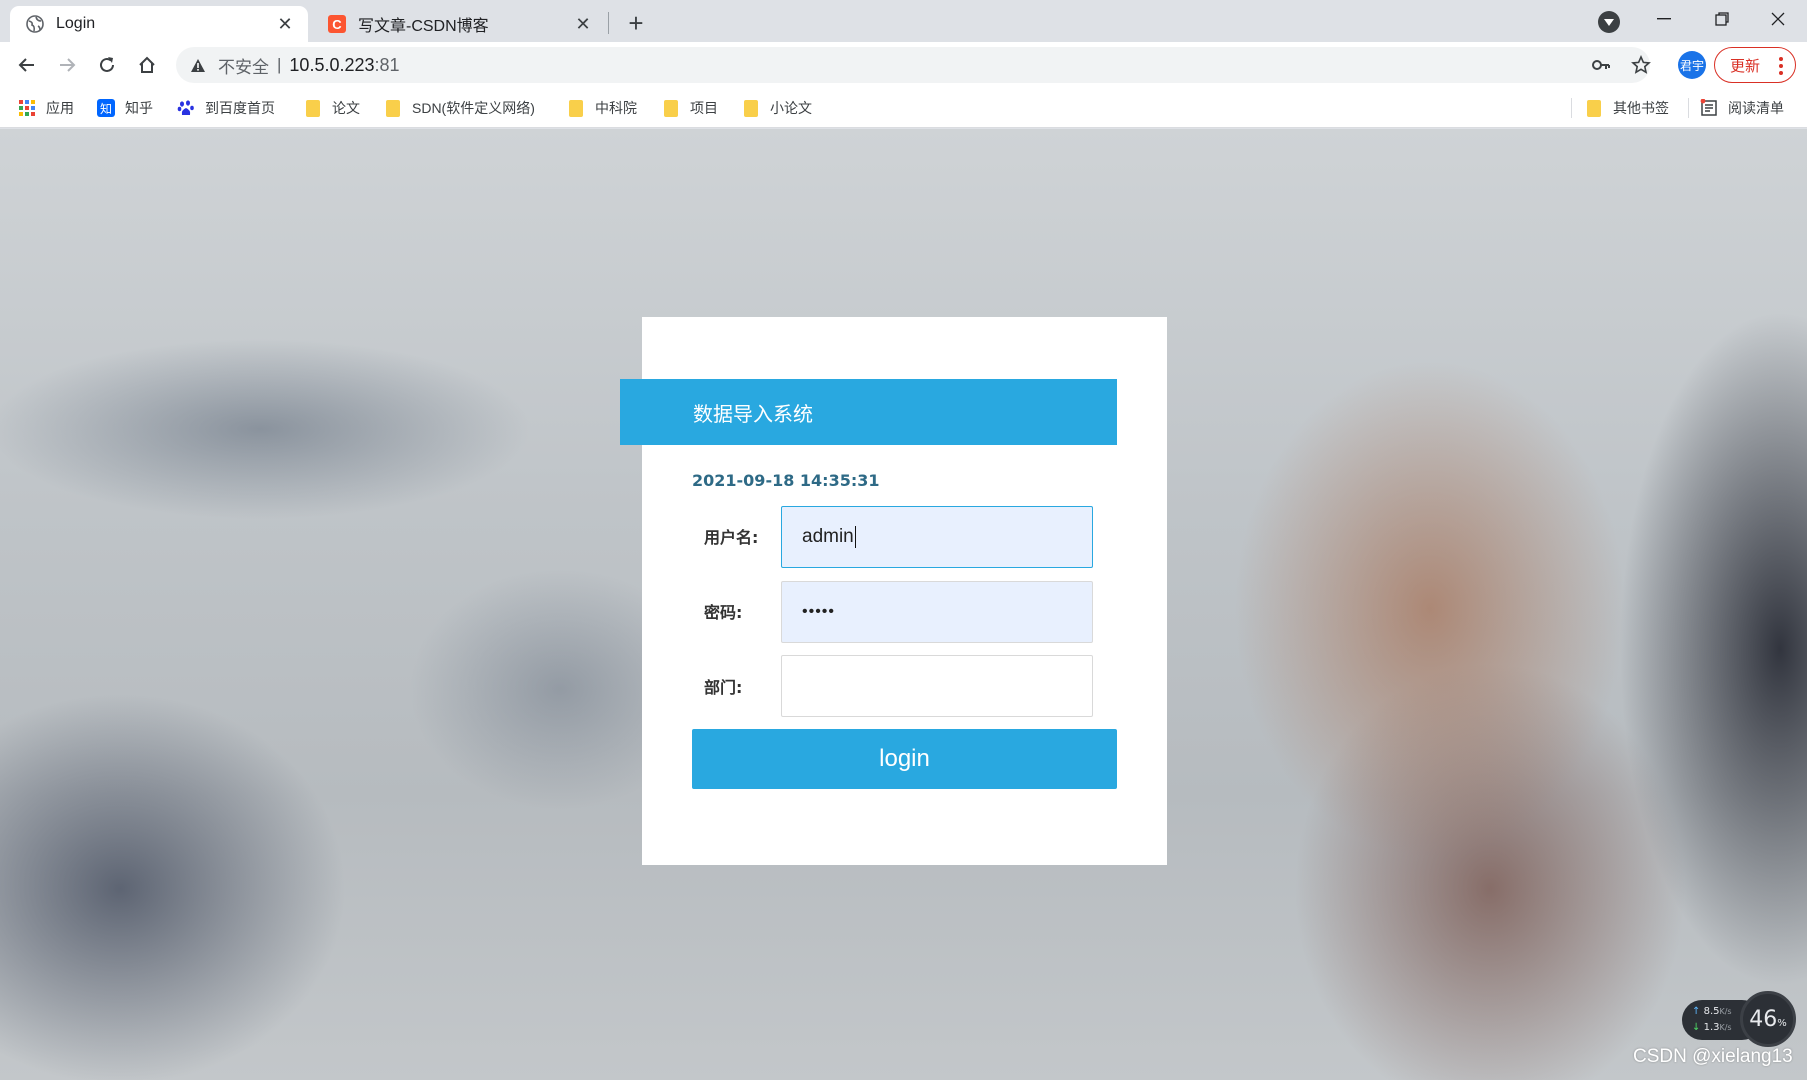 The height and width of the screenshot is (1080, 1807). What do you see at coordinates (1641, 108) in the screenshot?
I see `bookmark-label: 其他书签` at bounding box center [1641, 108].